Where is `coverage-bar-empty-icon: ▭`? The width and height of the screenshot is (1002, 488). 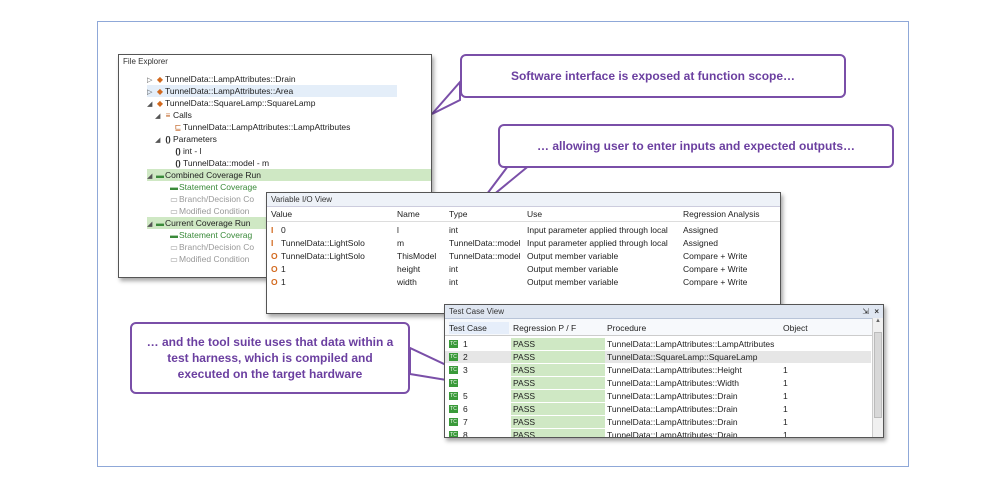
coverage-bar-empty-icon: ▭ is located at coordinates (174, 259).